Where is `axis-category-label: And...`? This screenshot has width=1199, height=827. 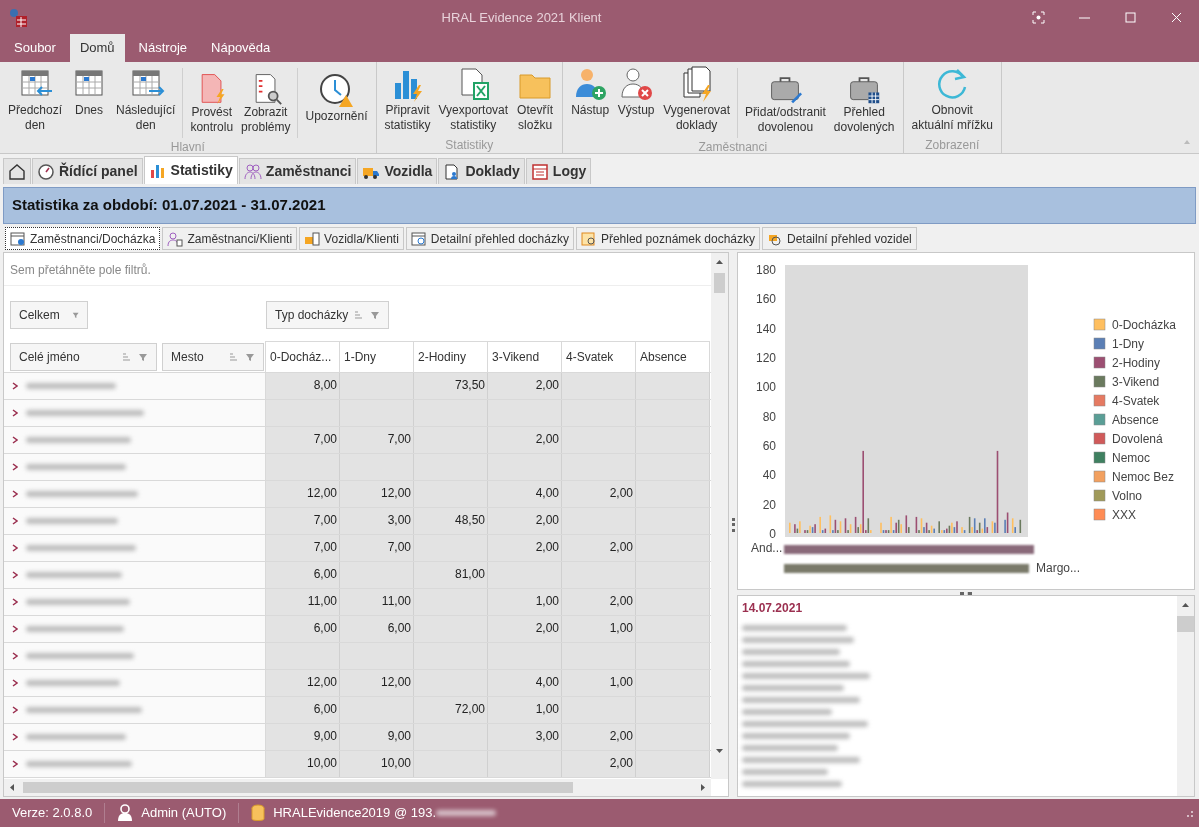
axis-category-label: And... is located at coordinates (767, 548).